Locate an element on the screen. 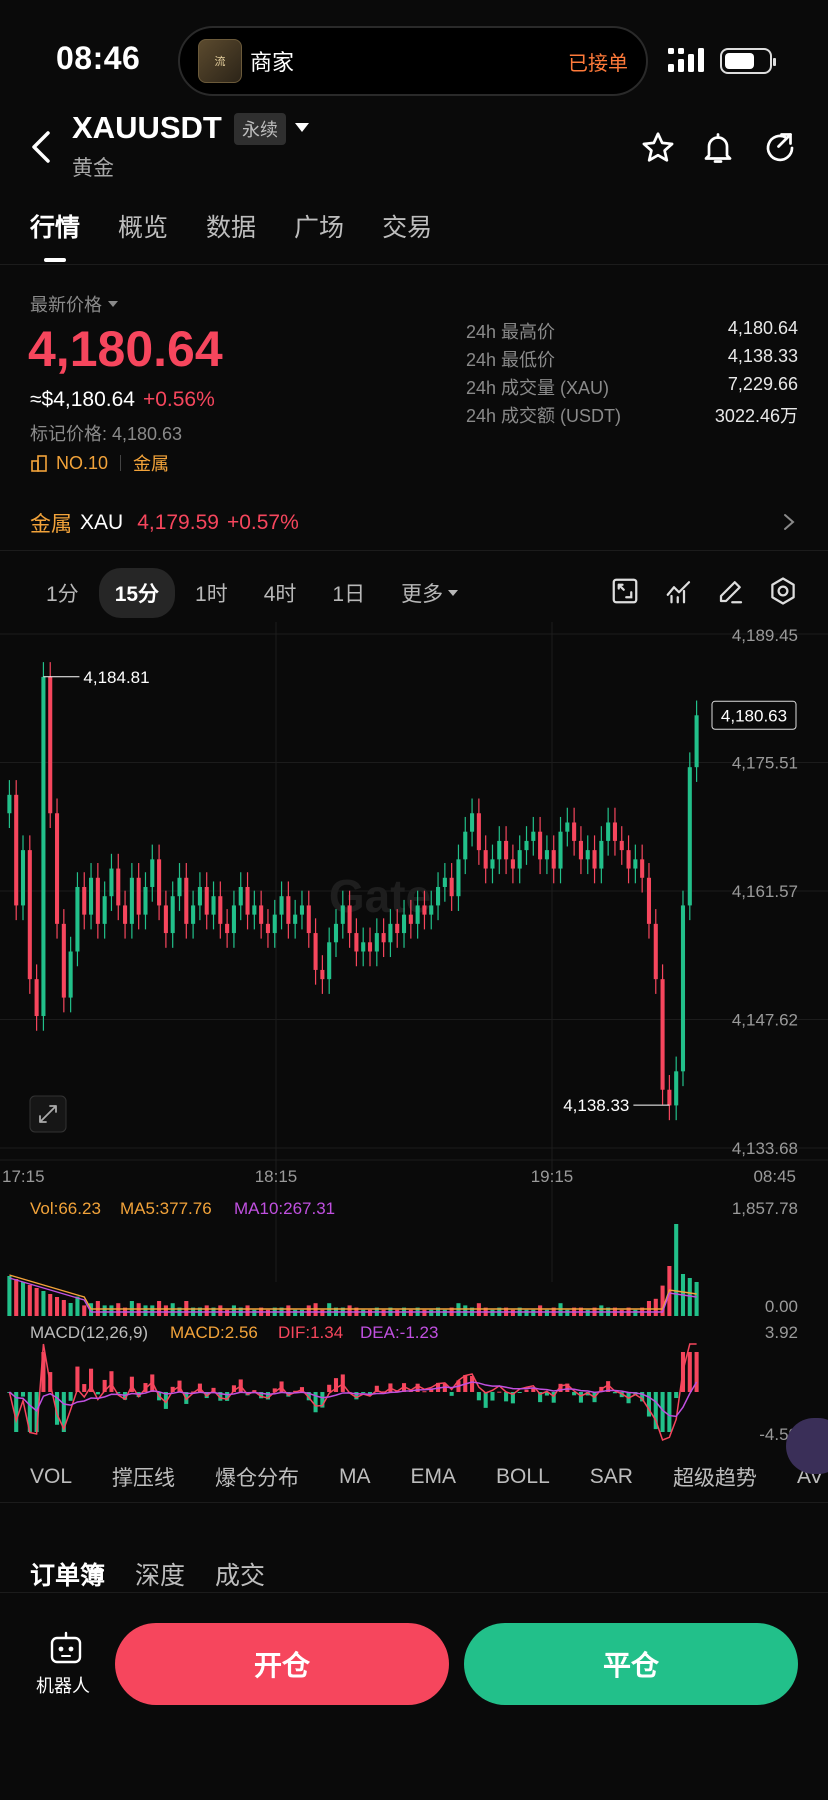  high-marker-label: 4,184.81 is located at coordinates (116, 677).